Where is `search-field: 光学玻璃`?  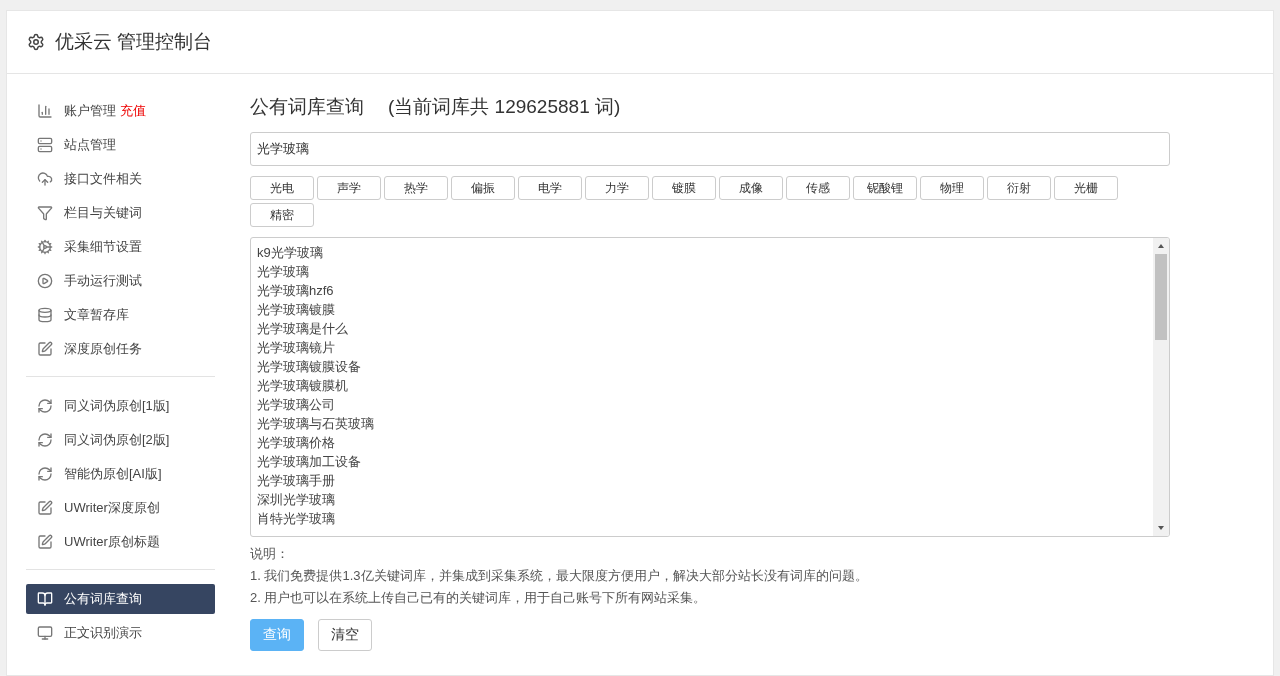
search-field: 光学玻璃 is located at coordinates (710, 149).